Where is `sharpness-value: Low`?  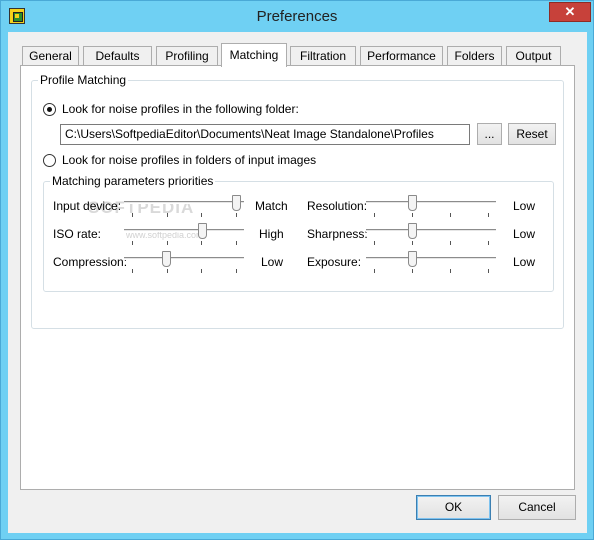
sharpness-value: Low is located at coordinates (524, 234).